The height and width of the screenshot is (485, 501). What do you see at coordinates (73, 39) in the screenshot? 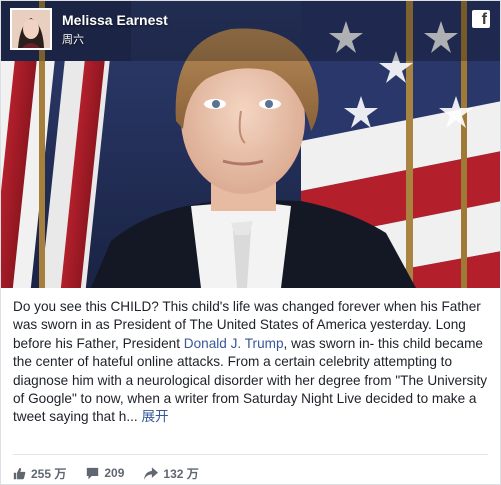
I see `post-date: 周六` at bounding box center [73, 39].